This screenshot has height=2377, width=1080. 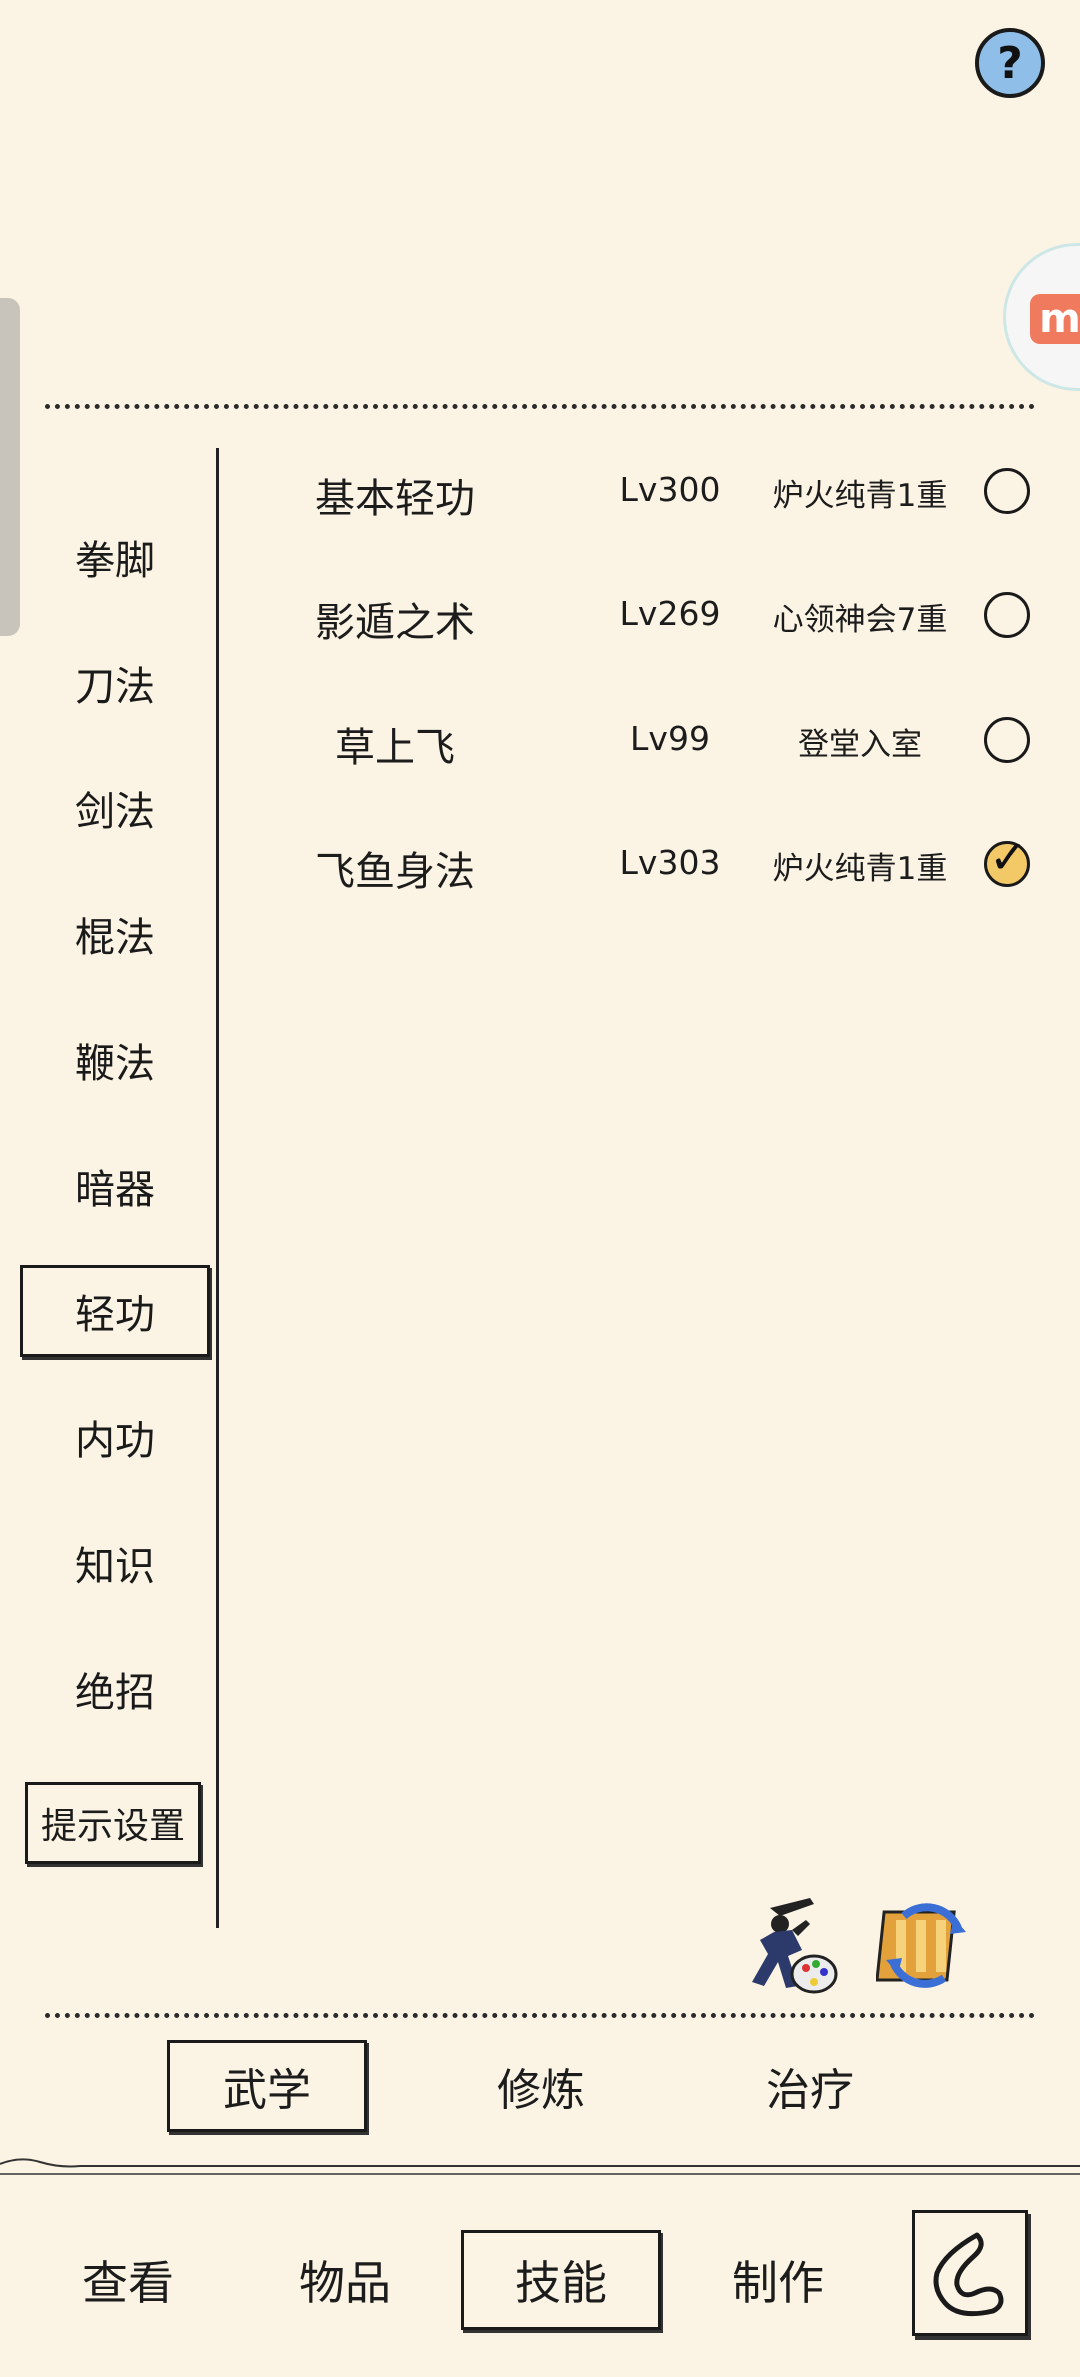 What do you see at coordinates (395, 499) in the screenshot?
I see `skill-name: 基本轻功` at bounding box center [395, 499].